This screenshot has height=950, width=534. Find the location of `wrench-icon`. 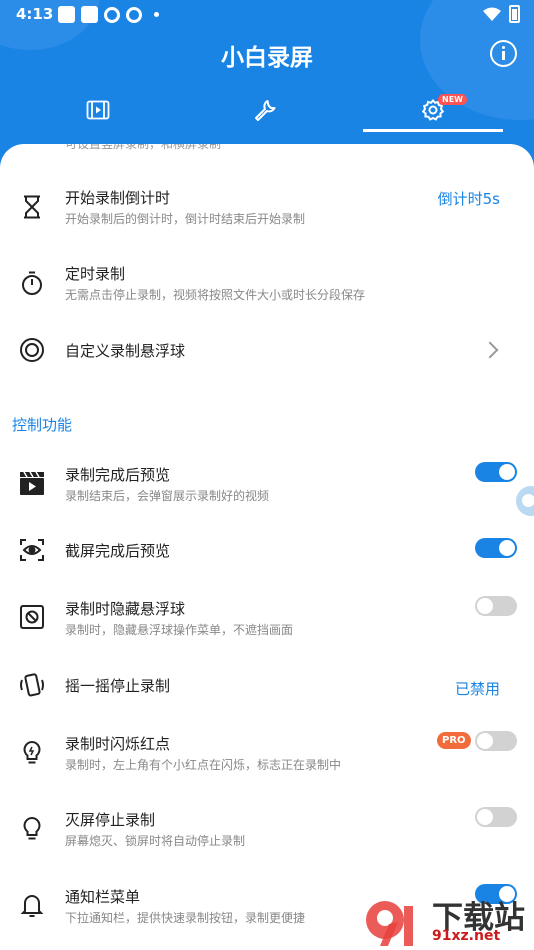

wrench-icon is located at coordinates (265, 110).